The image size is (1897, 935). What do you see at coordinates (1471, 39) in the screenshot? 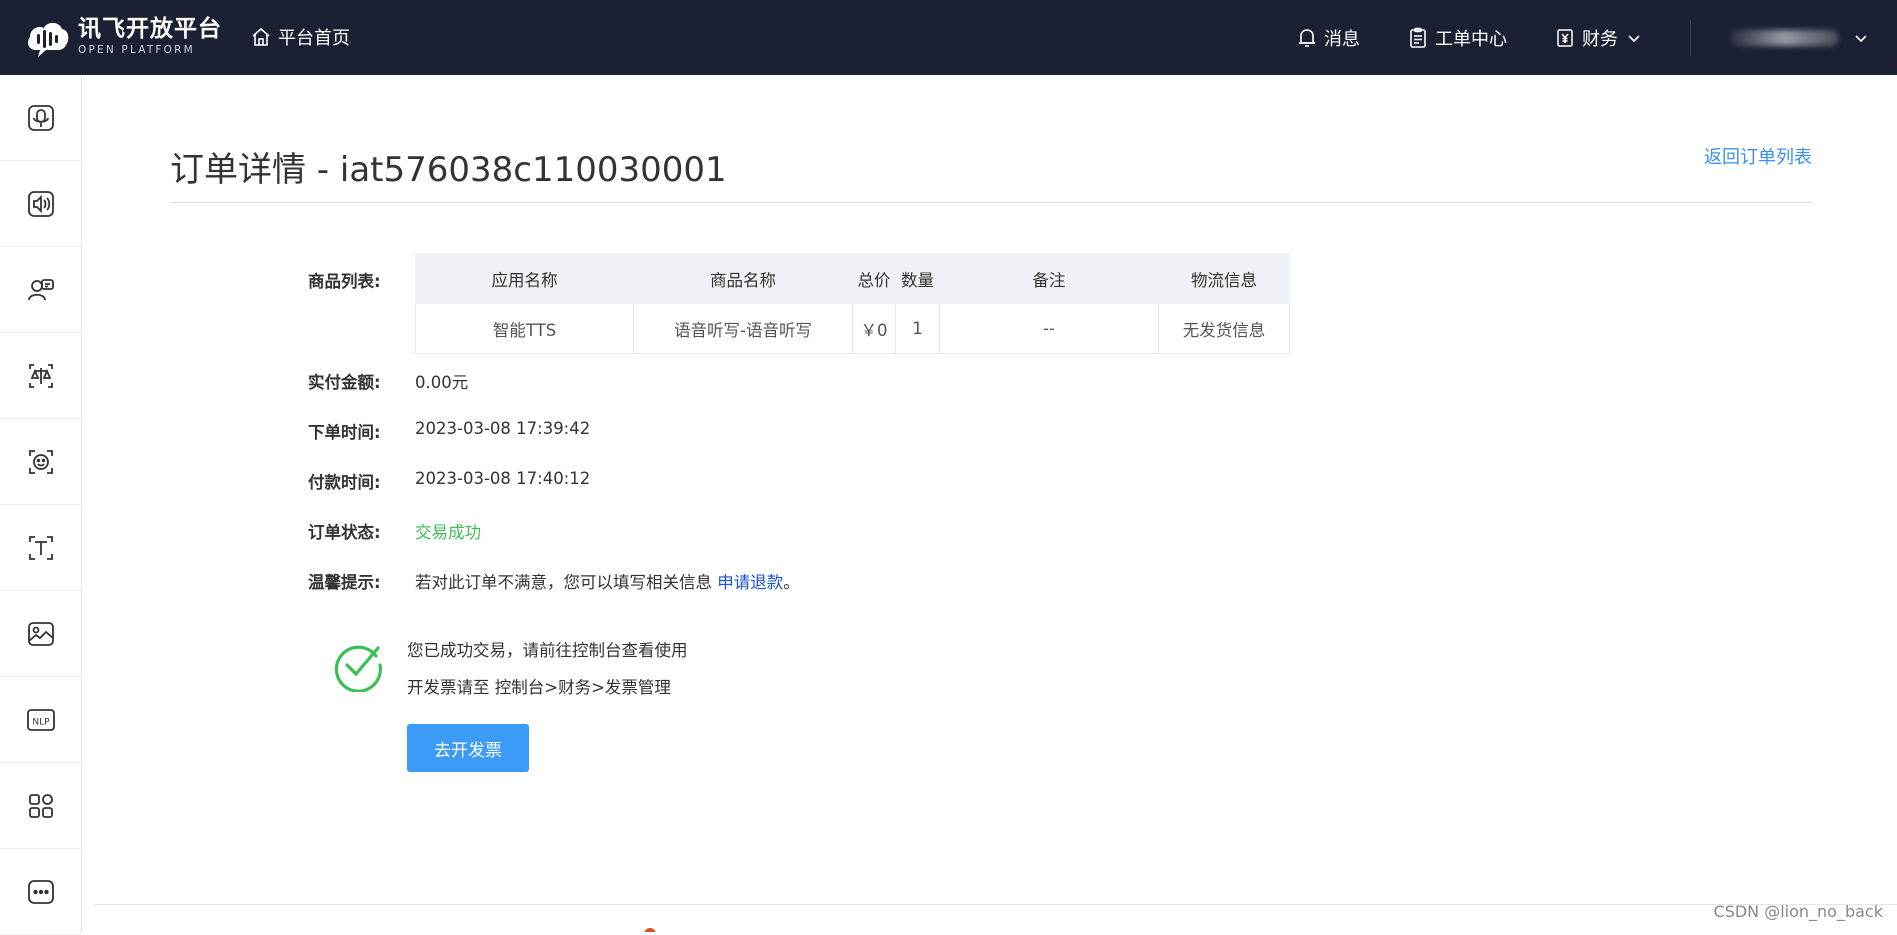
I see `tickets-label: 工单中心` at bounding box center [1471, 39].